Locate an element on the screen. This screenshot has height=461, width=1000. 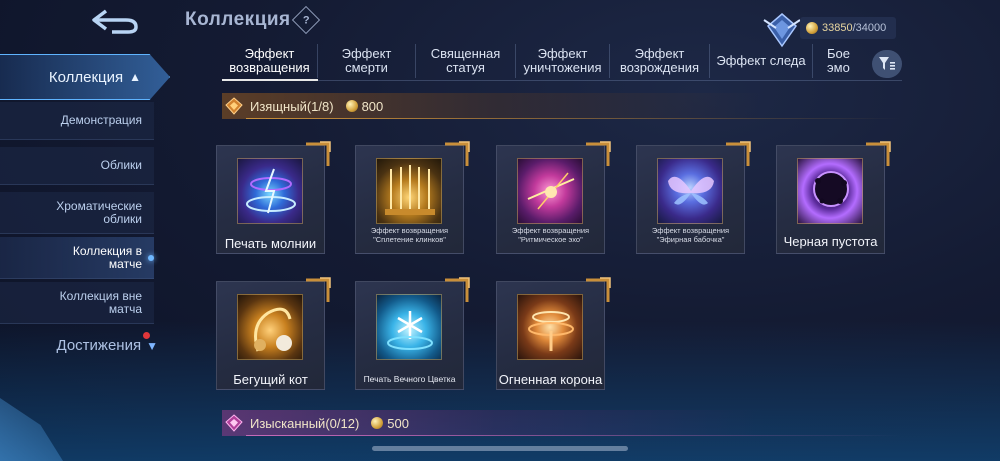
sidebar-item-label: Демонстрация is located at coordinates (101, 120).